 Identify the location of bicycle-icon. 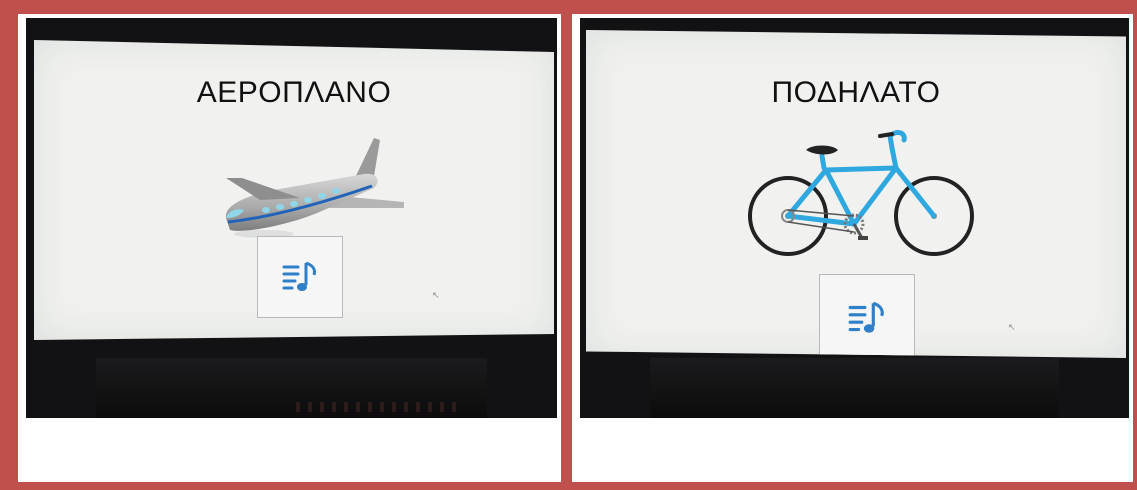
(861, 193).